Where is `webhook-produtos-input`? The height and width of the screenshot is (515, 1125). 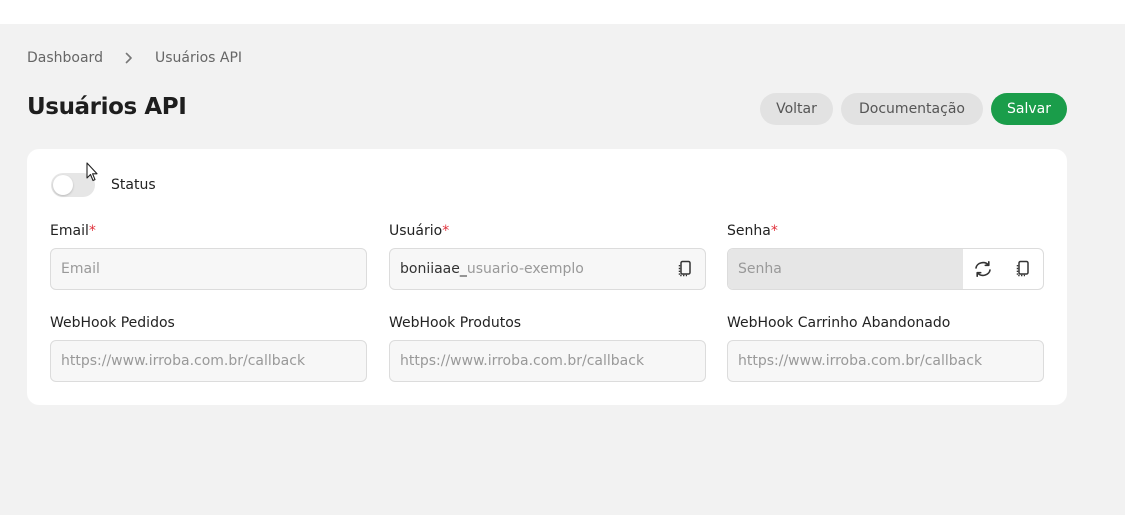 webhook-produtos-input is located at coordinates (547, 361).